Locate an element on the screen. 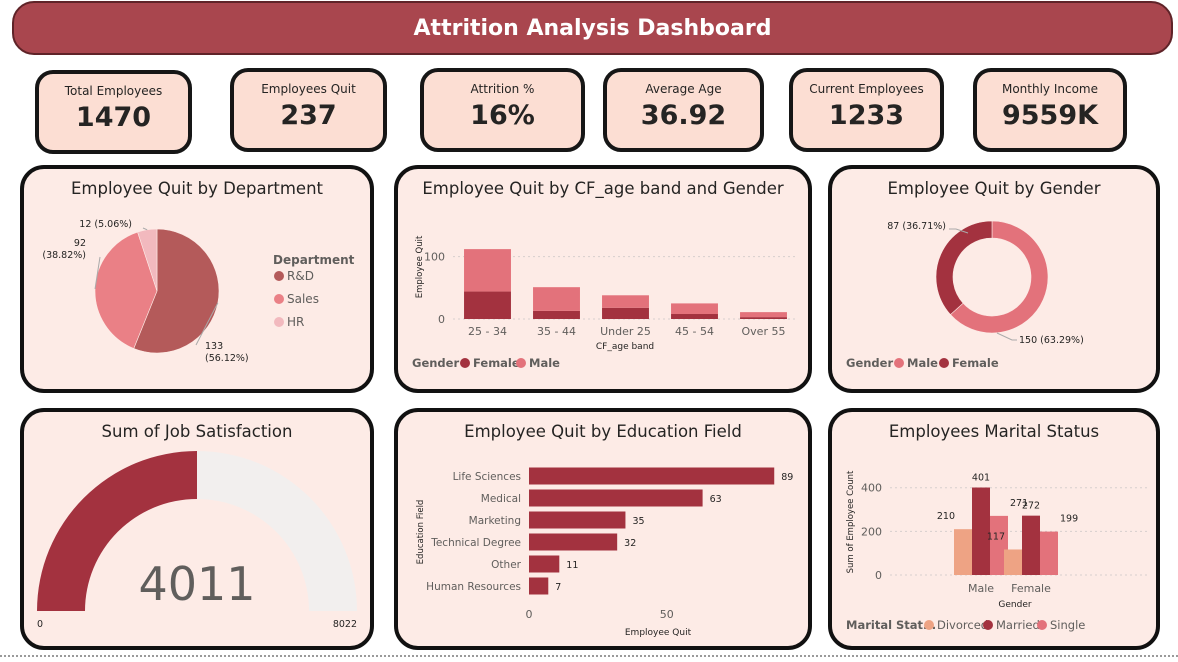  kpi-card-average-age: Average Age 36.92 is located at coordinates (683, 110).